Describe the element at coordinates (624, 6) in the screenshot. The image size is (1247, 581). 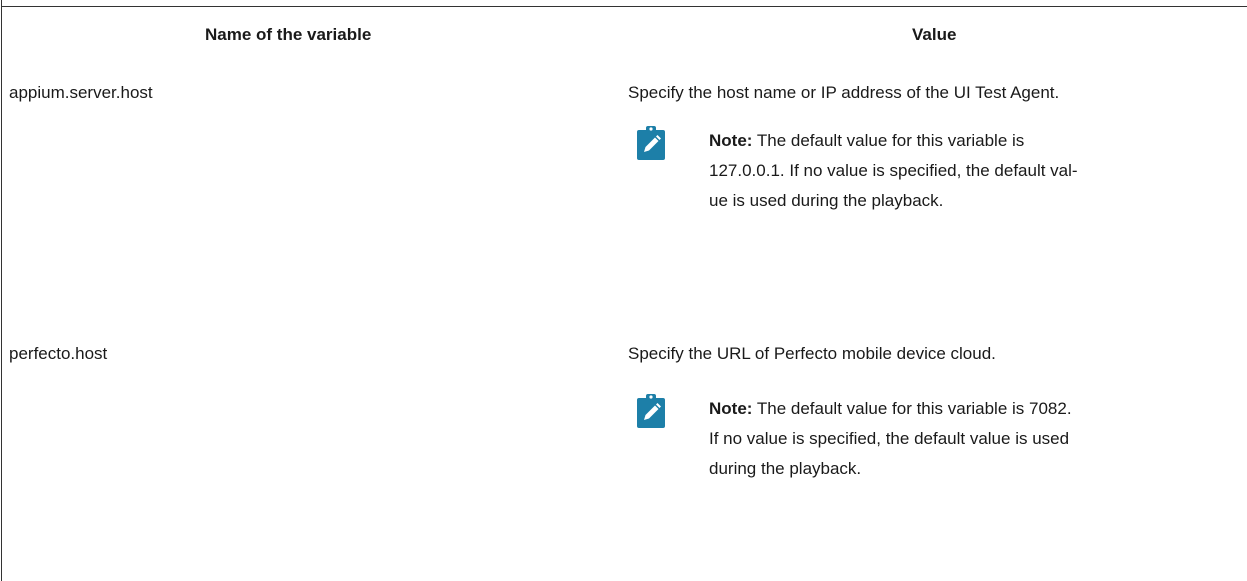
I see `table-top-border` at that location.